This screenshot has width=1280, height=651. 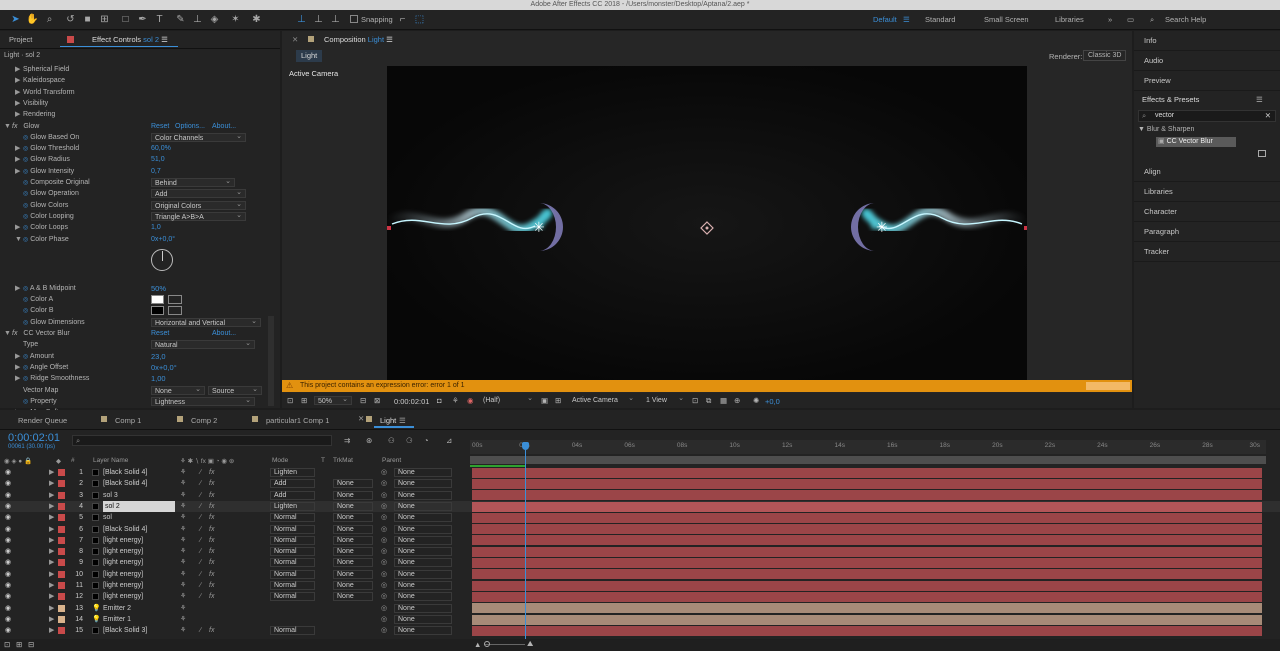 I want to click on eraser-tool-icon: ◈, so click(x=214, y=19).